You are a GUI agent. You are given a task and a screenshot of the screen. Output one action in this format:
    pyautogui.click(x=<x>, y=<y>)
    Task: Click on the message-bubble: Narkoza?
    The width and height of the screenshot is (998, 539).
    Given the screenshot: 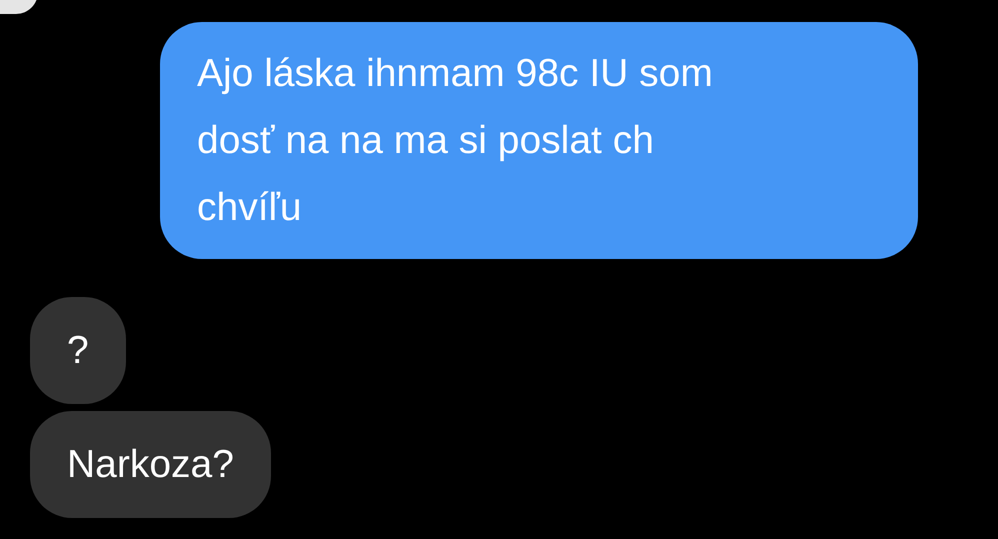 What is the action you would take?
    pyautogui.click(x=150, y=464)
    